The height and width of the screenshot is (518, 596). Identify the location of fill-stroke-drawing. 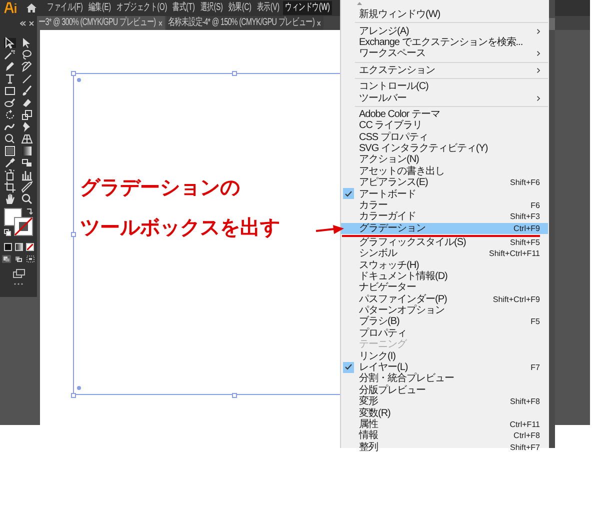
(18, 222).